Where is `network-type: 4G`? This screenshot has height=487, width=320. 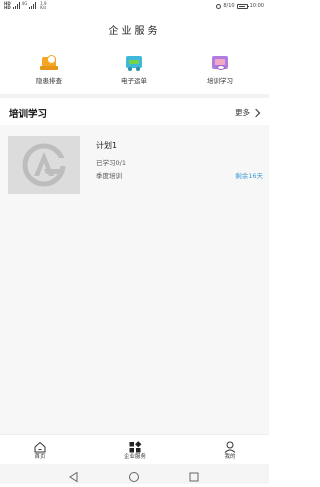 network-type: 4G is located at coordinates (24, 3).